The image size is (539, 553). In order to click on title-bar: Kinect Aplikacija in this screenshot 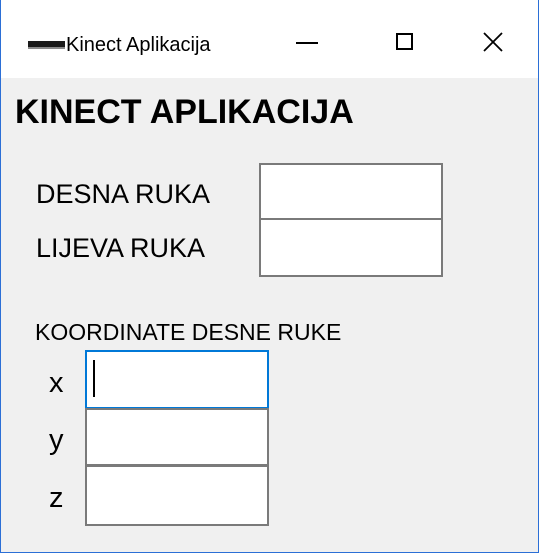, I will do `click(269, 39)`.